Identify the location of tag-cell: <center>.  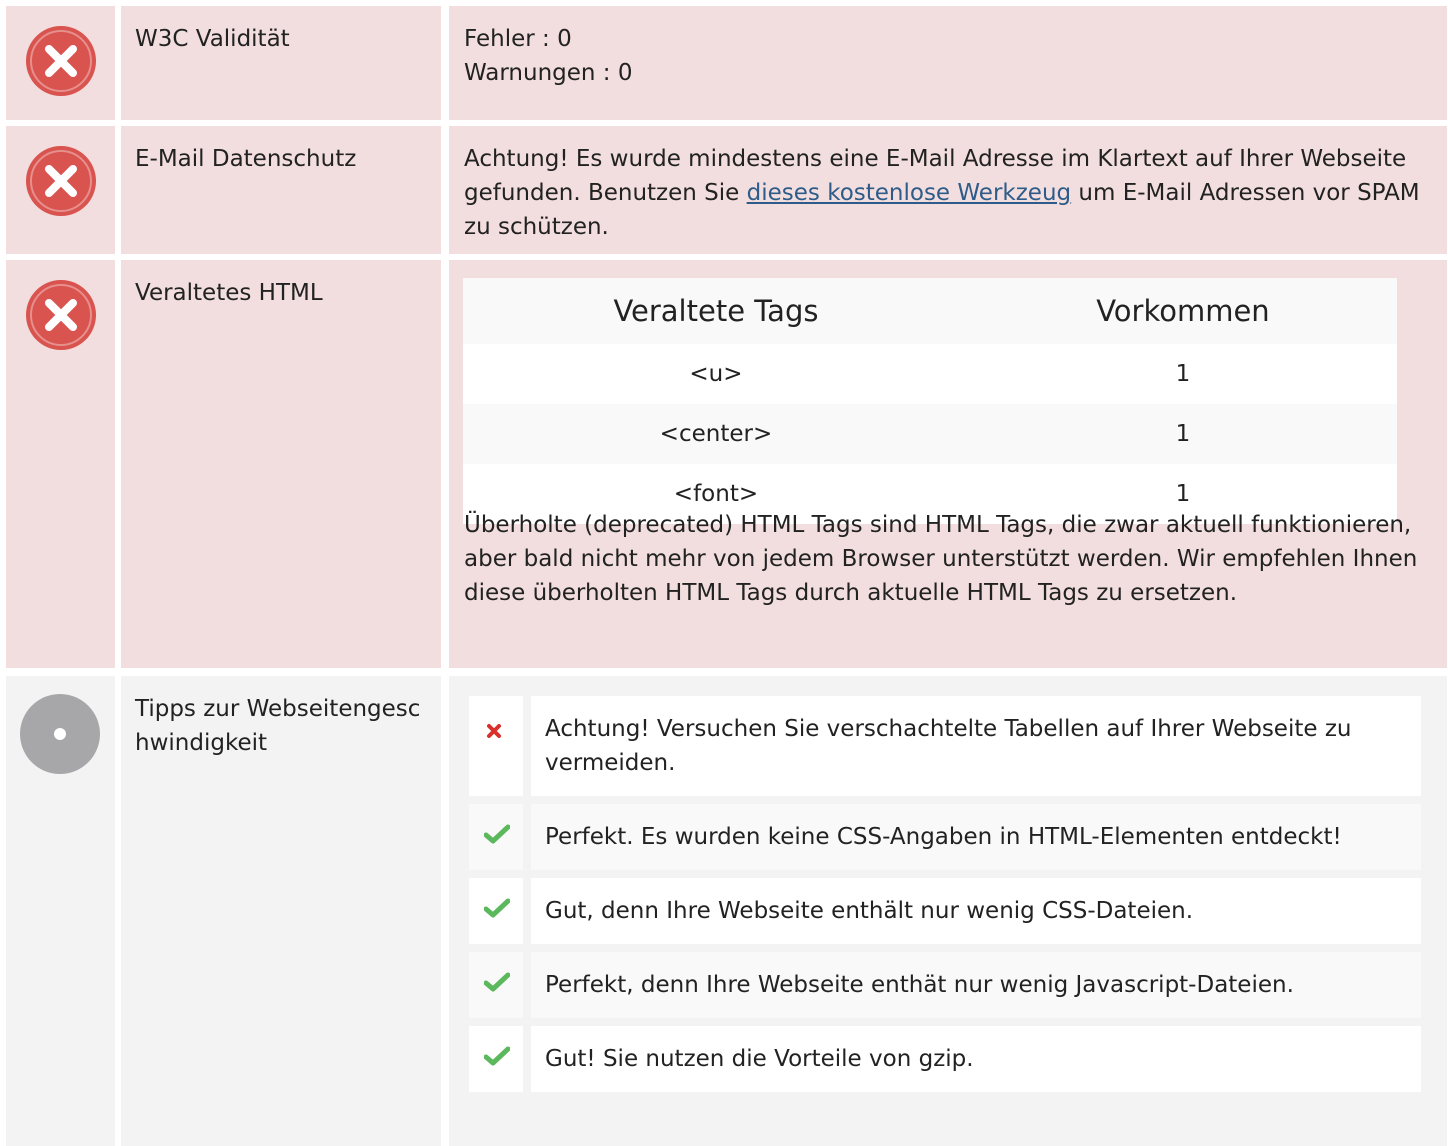
(716, 434).